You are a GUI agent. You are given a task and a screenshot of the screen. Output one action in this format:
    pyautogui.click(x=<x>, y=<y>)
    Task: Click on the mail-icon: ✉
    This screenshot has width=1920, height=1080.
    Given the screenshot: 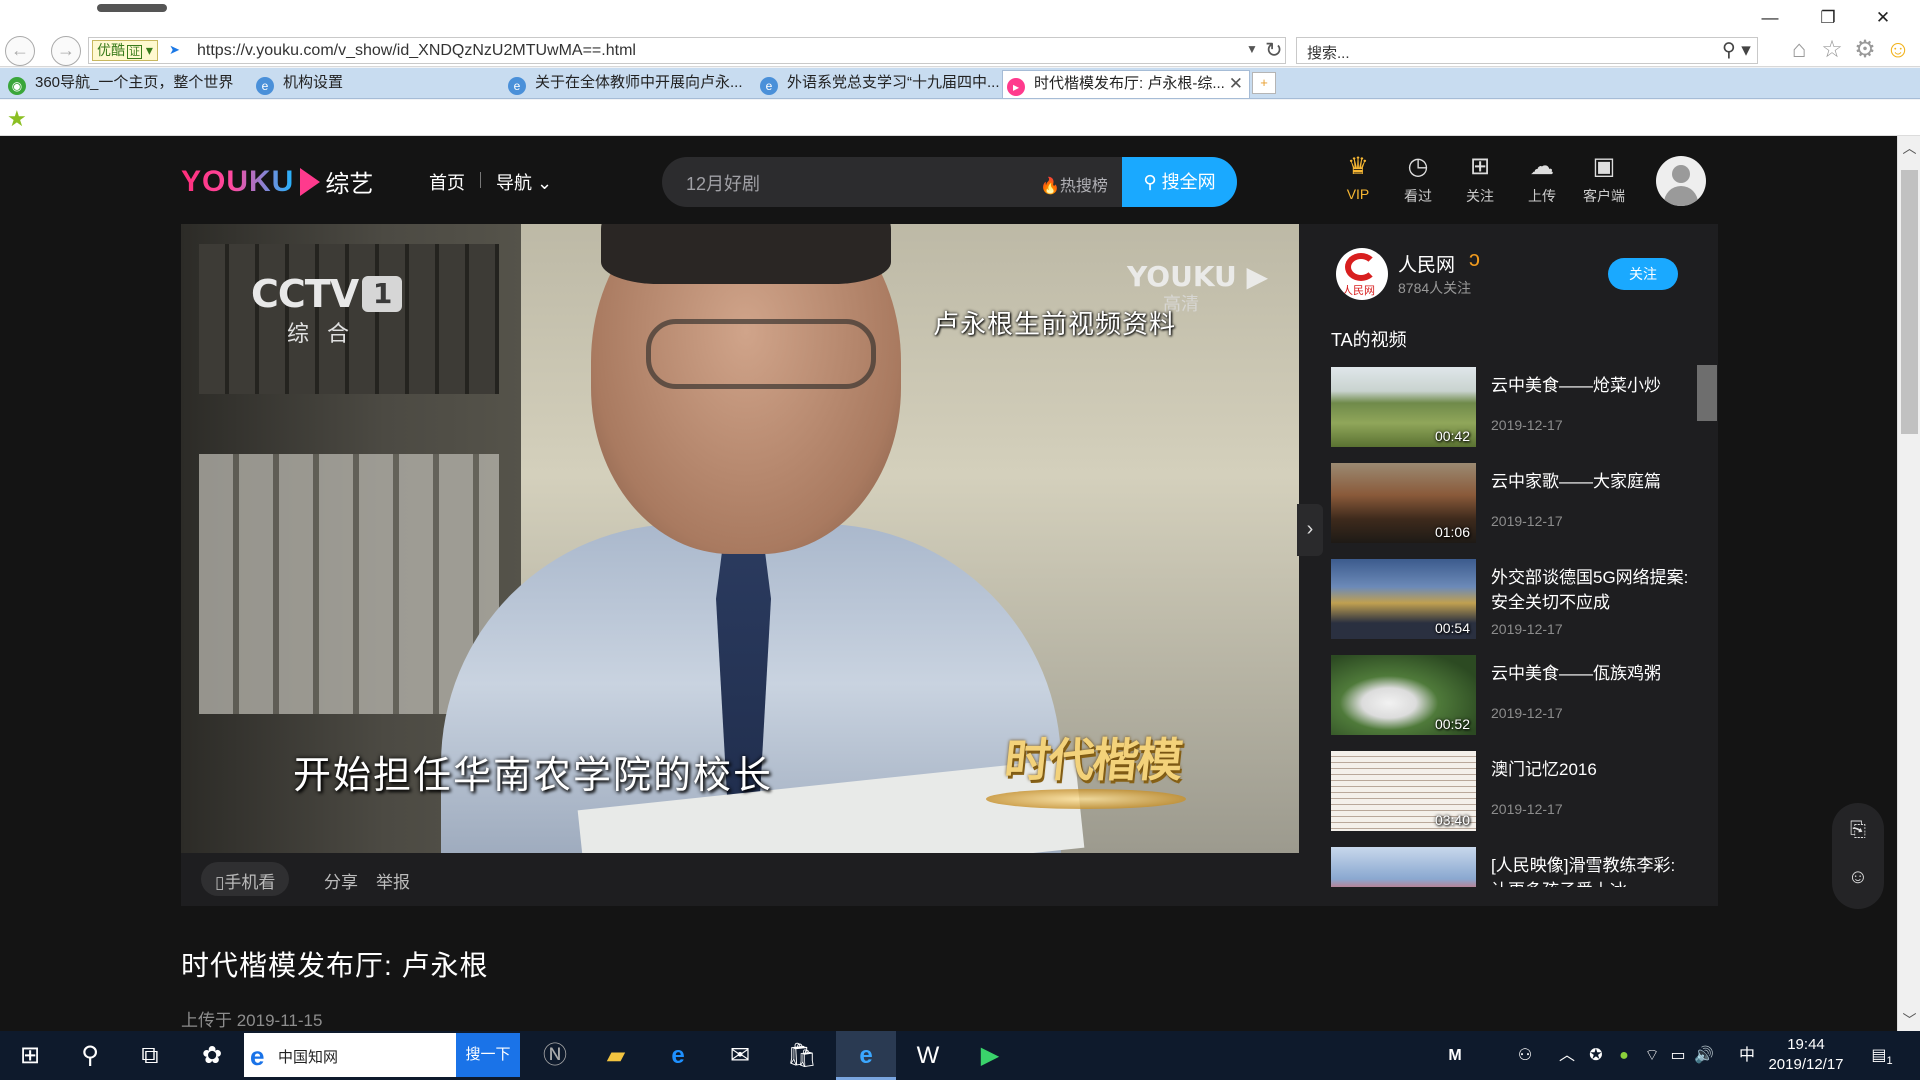 What is the action you would take?
    pyautogui.click(x=740, y=1055)
    